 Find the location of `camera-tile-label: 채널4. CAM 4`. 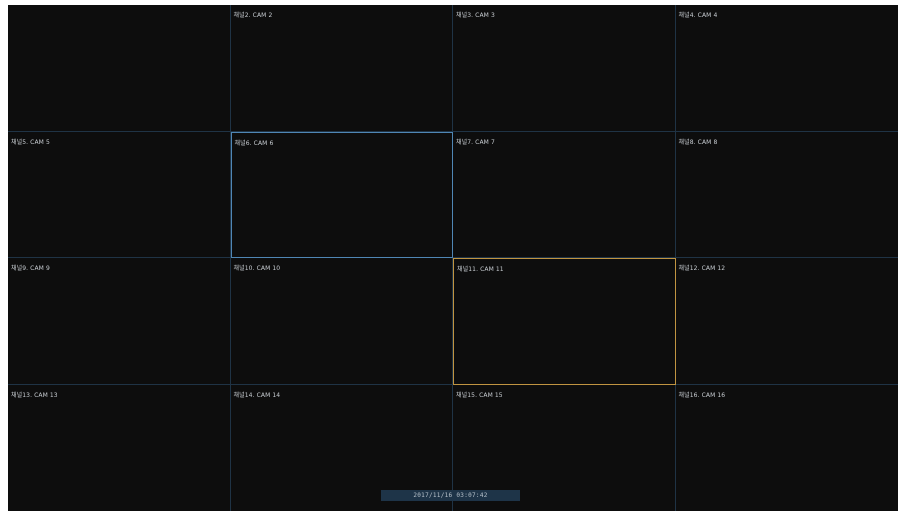

camera-tile-label: 채널4. CAM 4 is located at coordinates (698, 15).